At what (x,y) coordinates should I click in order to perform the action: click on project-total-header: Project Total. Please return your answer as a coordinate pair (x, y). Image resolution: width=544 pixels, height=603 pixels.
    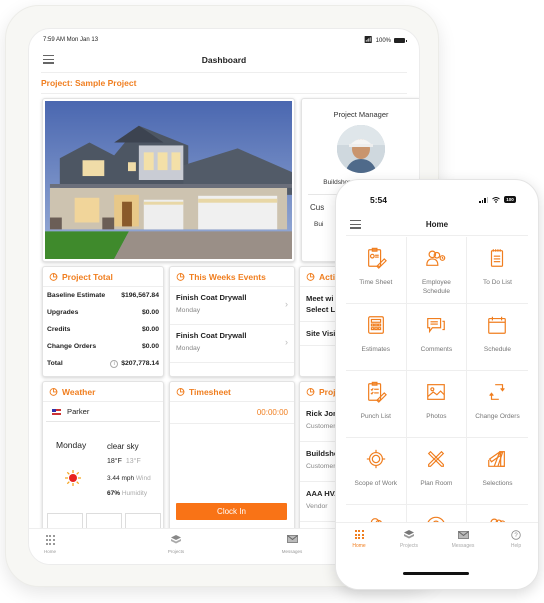
    Looking at the image, I should click on (103, 277).